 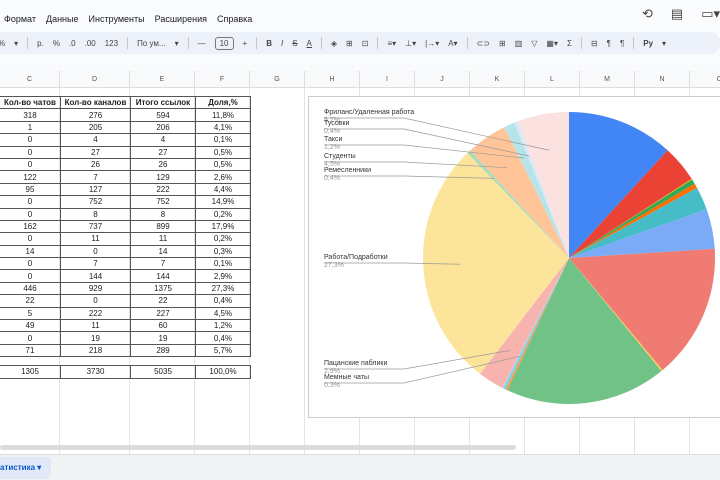 I want to click on cell: Кол-во чатов, so click(x=30, y=102).